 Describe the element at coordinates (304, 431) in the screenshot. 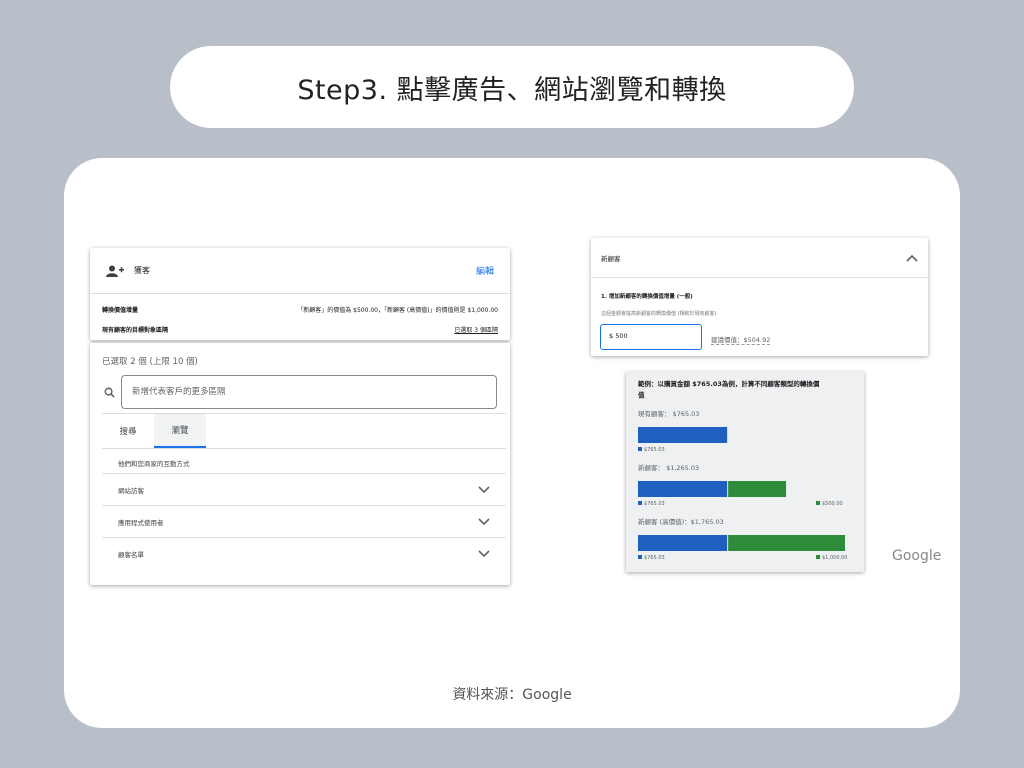

I see `tab-bar: 搜尋 瀏覽` at that location.